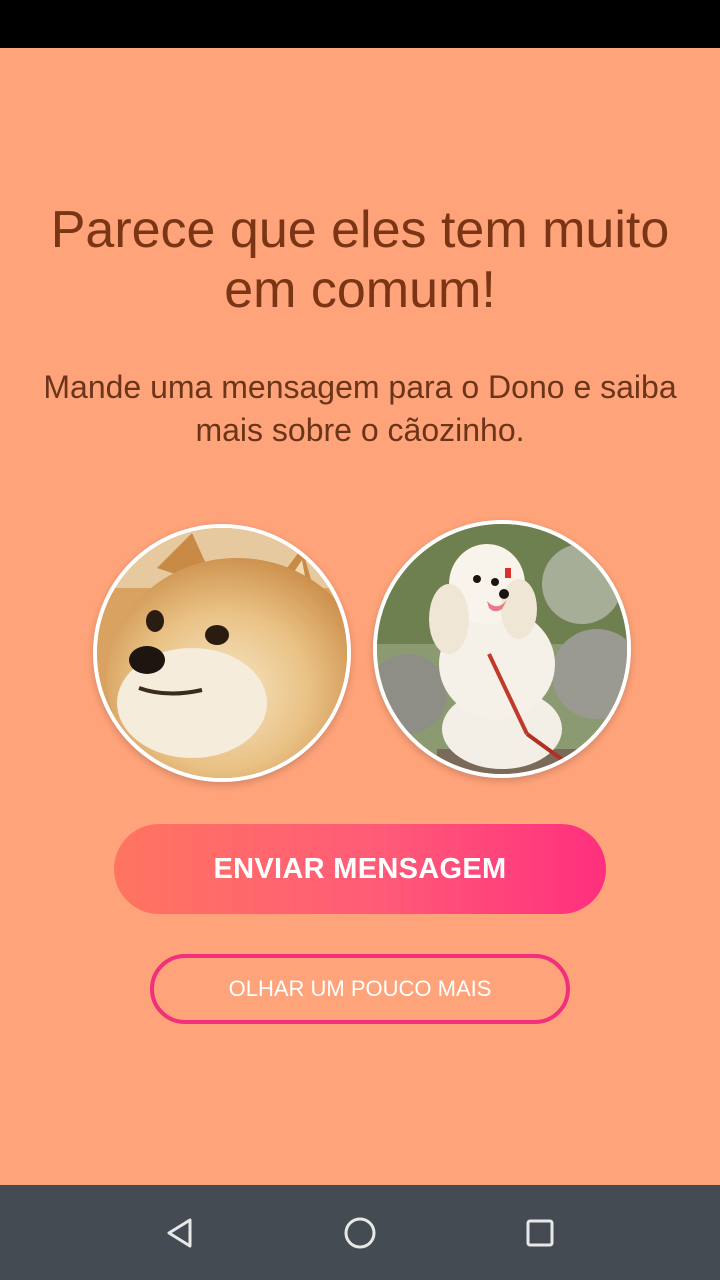 The width and height of the screenshot is (720, 1280). I want to click on home-button, so click(360, 1233).